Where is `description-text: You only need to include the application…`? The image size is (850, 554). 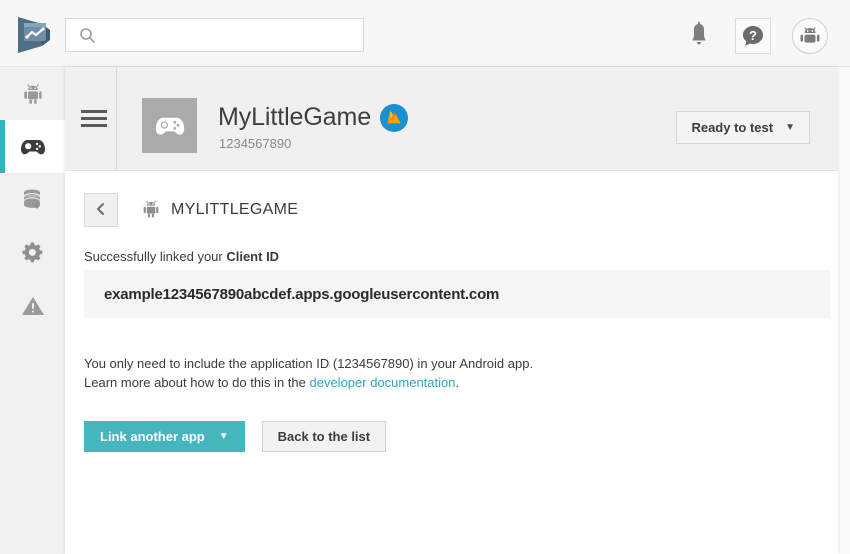 description-text: You only need to include the application… is located at coordinates (308, 373).